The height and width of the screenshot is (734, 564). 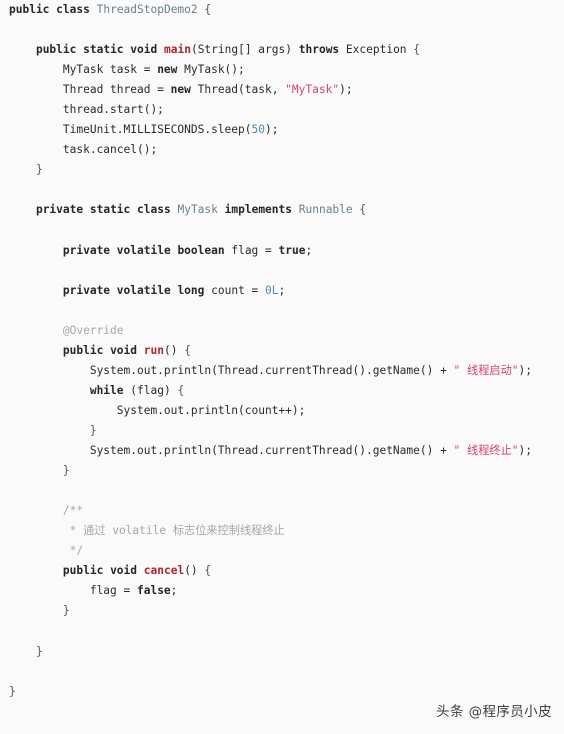 I want to click on code-line: flag = false;, so click(x=133, y=591).